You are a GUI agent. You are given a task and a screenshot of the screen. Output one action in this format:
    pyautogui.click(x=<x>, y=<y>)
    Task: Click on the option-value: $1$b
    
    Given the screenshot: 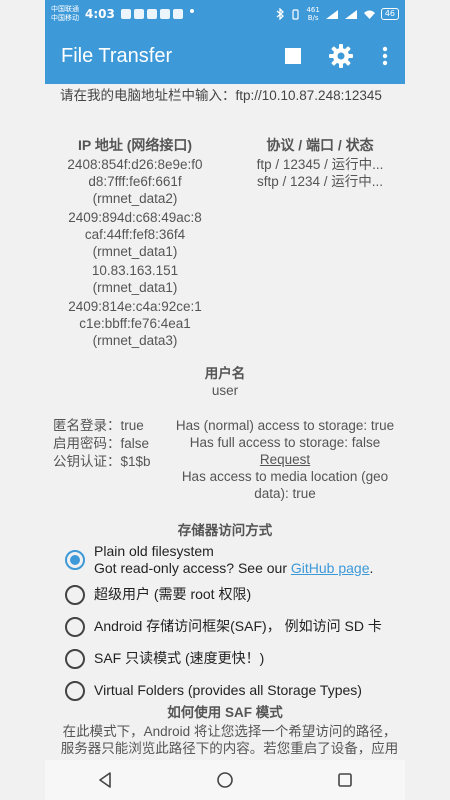 What is the action you would take?
    pyautogui.click(x=135, y=461)
    